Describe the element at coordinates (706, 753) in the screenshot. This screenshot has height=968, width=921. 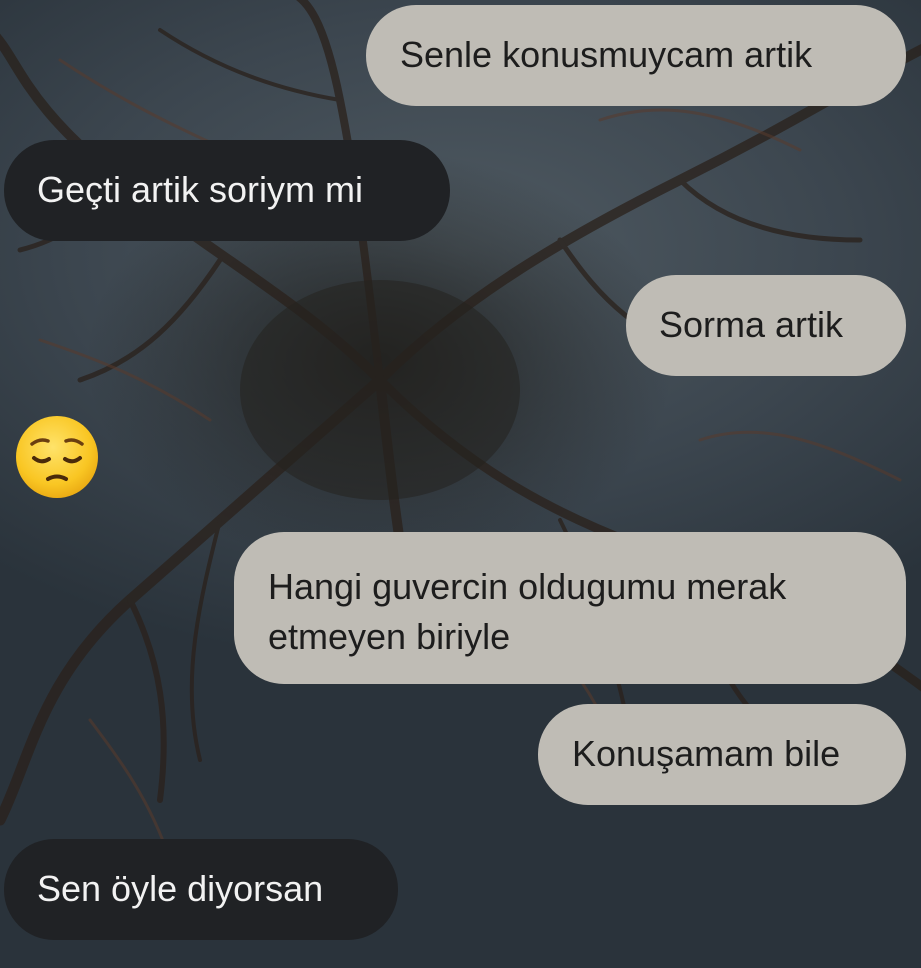
I see `message-text: Konuşamam bile` at that location.